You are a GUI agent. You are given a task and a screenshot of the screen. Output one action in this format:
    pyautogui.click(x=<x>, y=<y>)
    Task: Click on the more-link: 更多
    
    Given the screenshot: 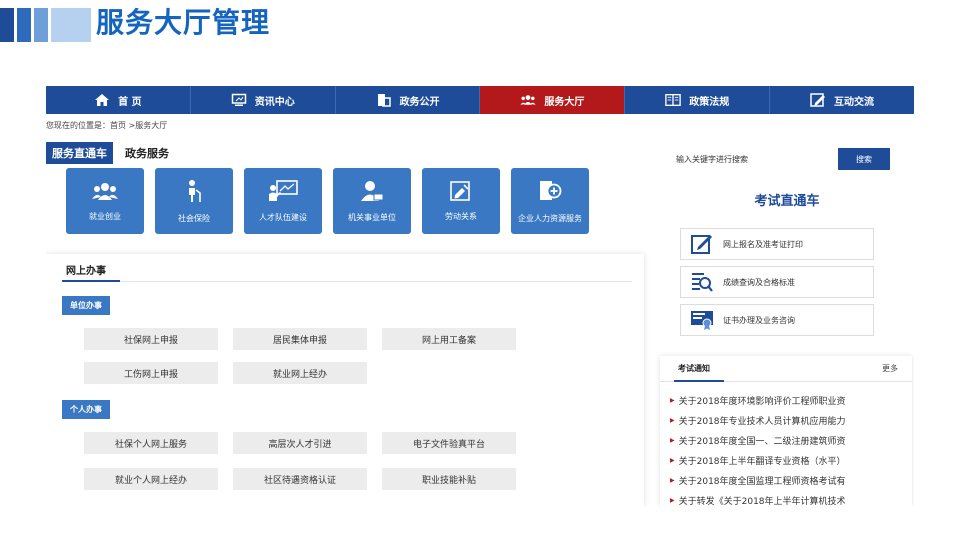 What is the action you would take?
    pyautogui.click(x=890, y=368)
    